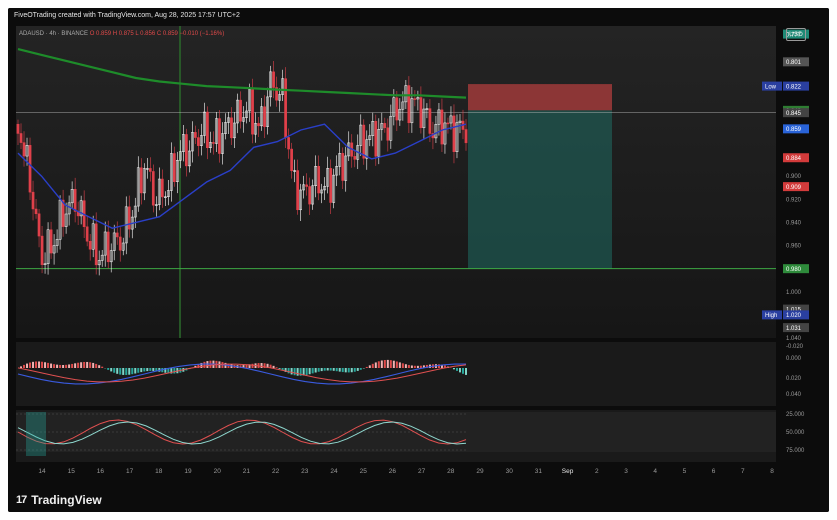  I want to click on x-tick-label: 16, so click(101, 471).